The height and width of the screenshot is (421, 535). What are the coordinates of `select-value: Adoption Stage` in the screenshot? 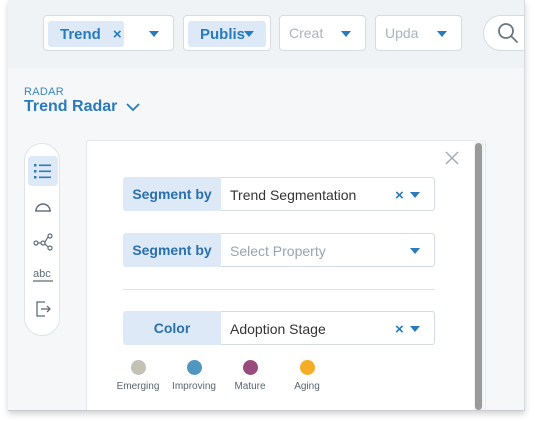 It's located at (278, 329).